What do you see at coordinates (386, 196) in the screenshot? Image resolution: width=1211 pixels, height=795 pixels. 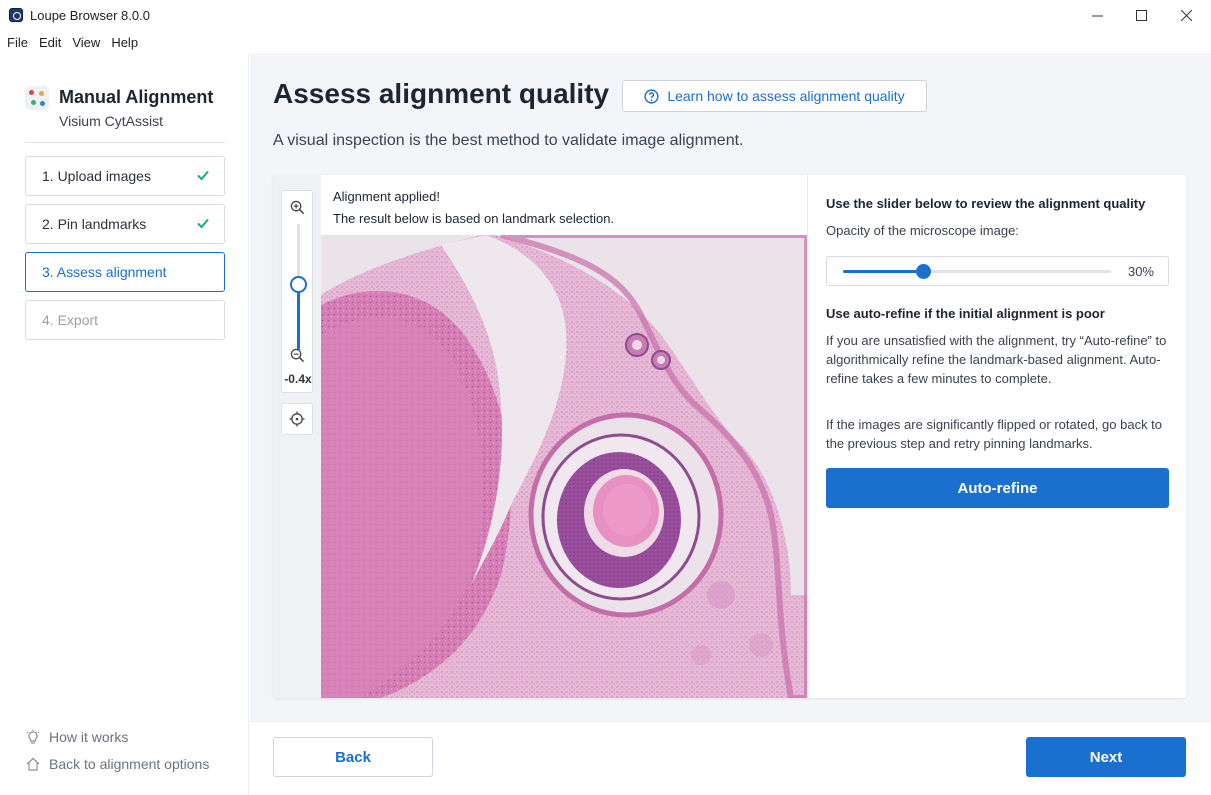 I see `alignment-applied-text: Alignment applied!` at bounding box center [386, 196].